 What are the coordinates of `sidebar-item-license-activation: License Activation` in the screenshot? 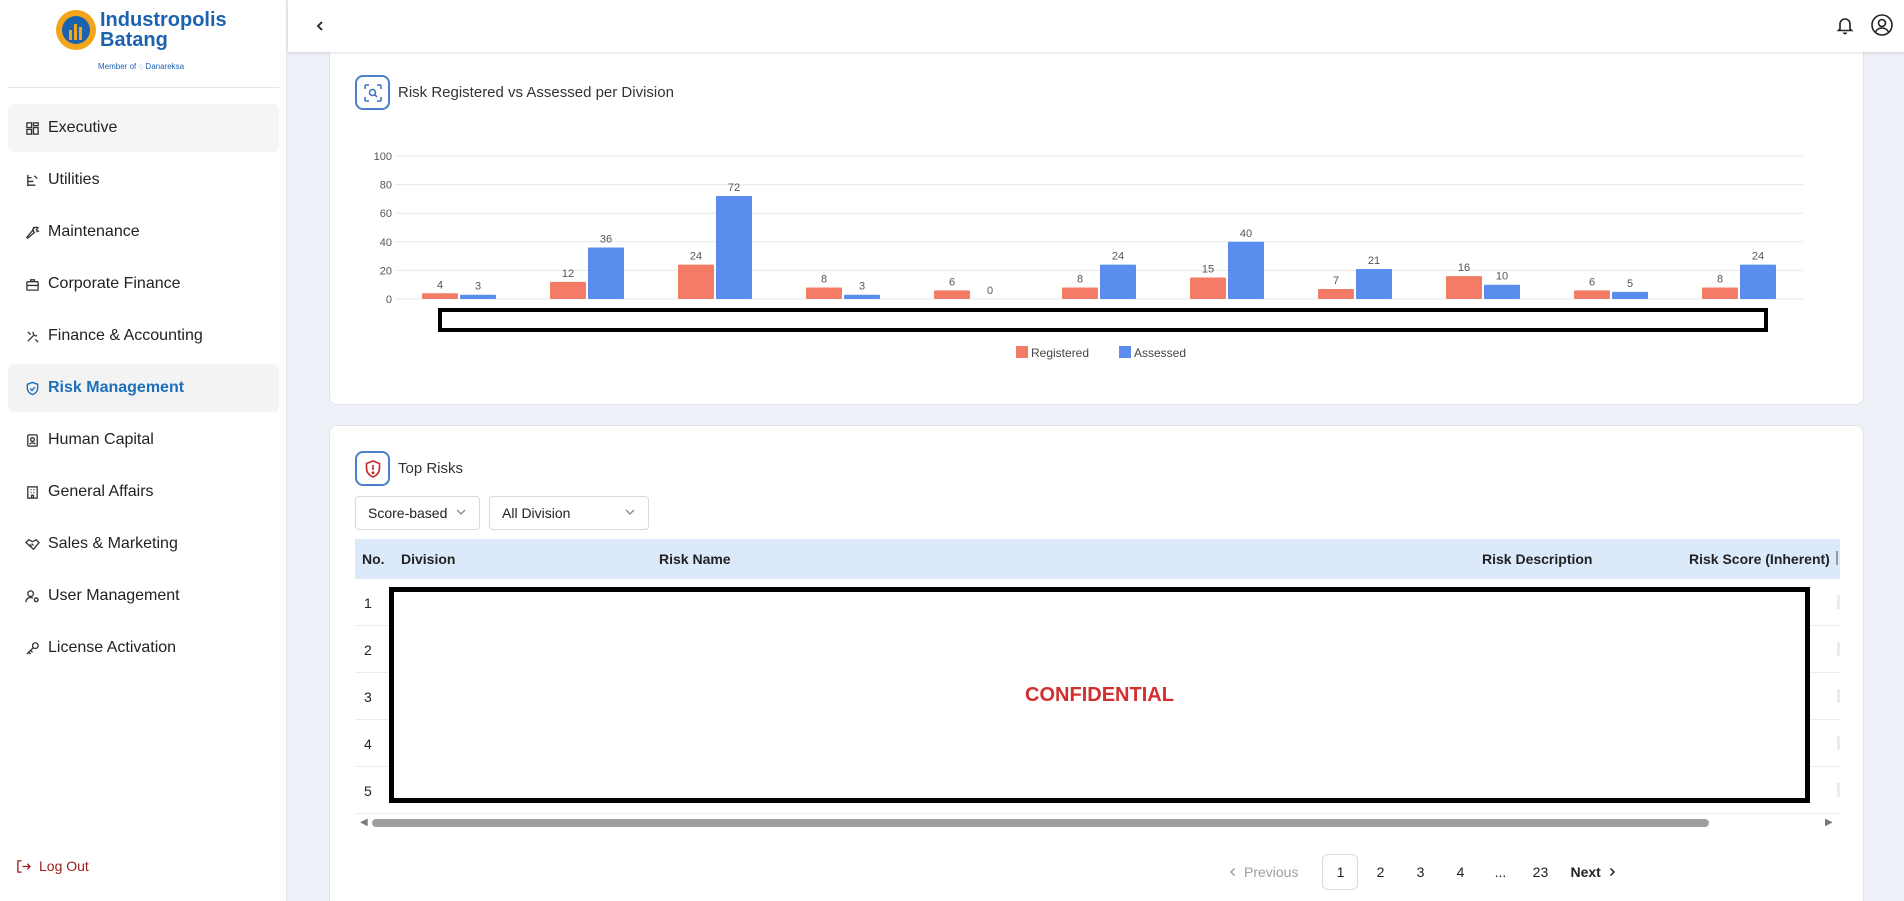 It's located at (143, 648).